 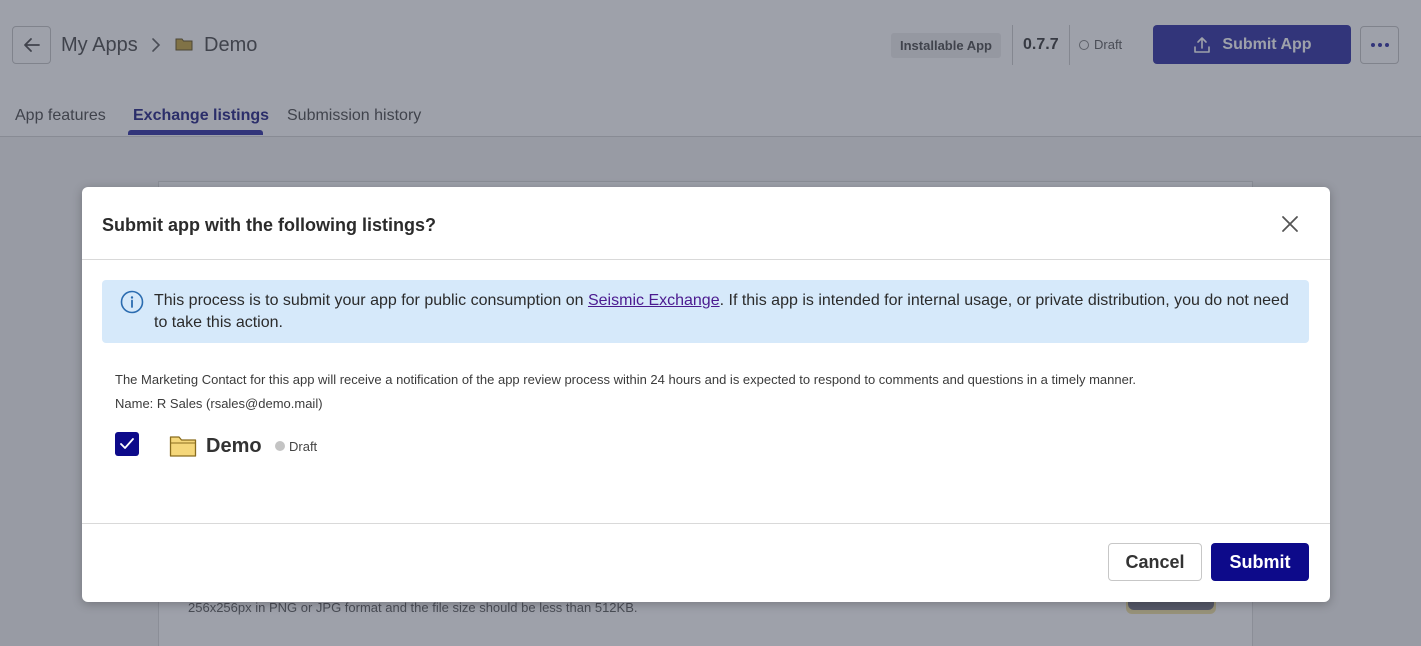 I want to click on close-button, so click(x=1290, y=224).